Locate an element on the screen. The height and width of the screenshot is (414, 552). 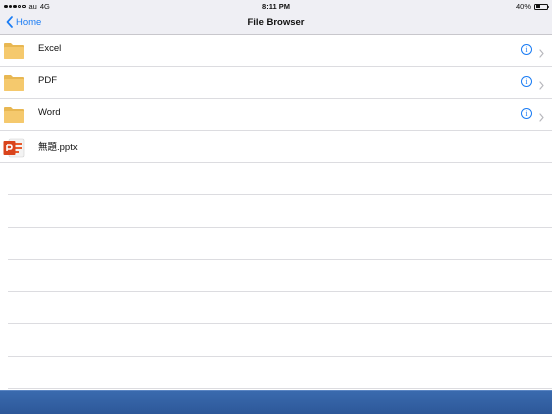
file-row: PDF i is located at coordinates (276, 83).